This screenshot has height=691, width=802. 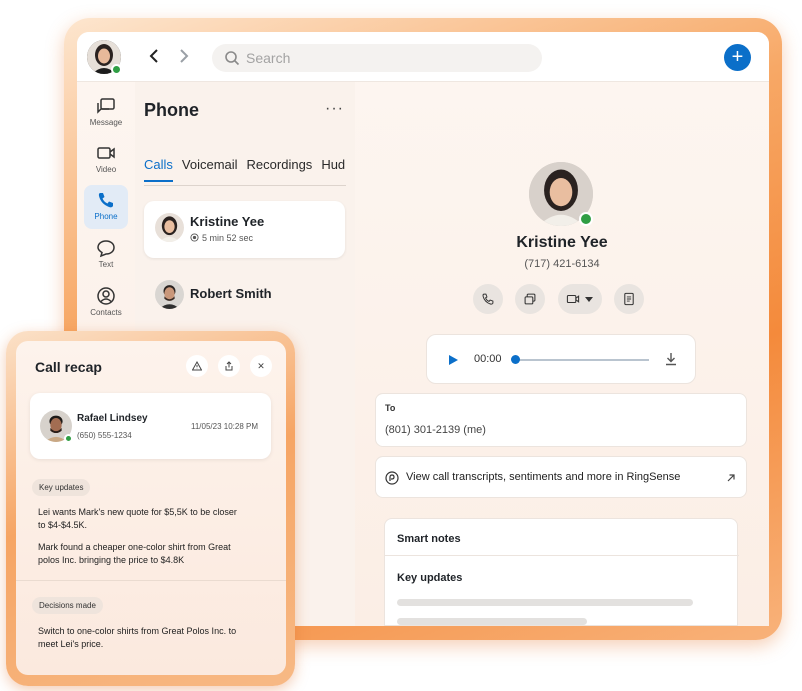 What do you see at coordinates (227, 221) in the screenshot?
I see `contact-name: Kristine Yee` at bounding box center [227, 221].